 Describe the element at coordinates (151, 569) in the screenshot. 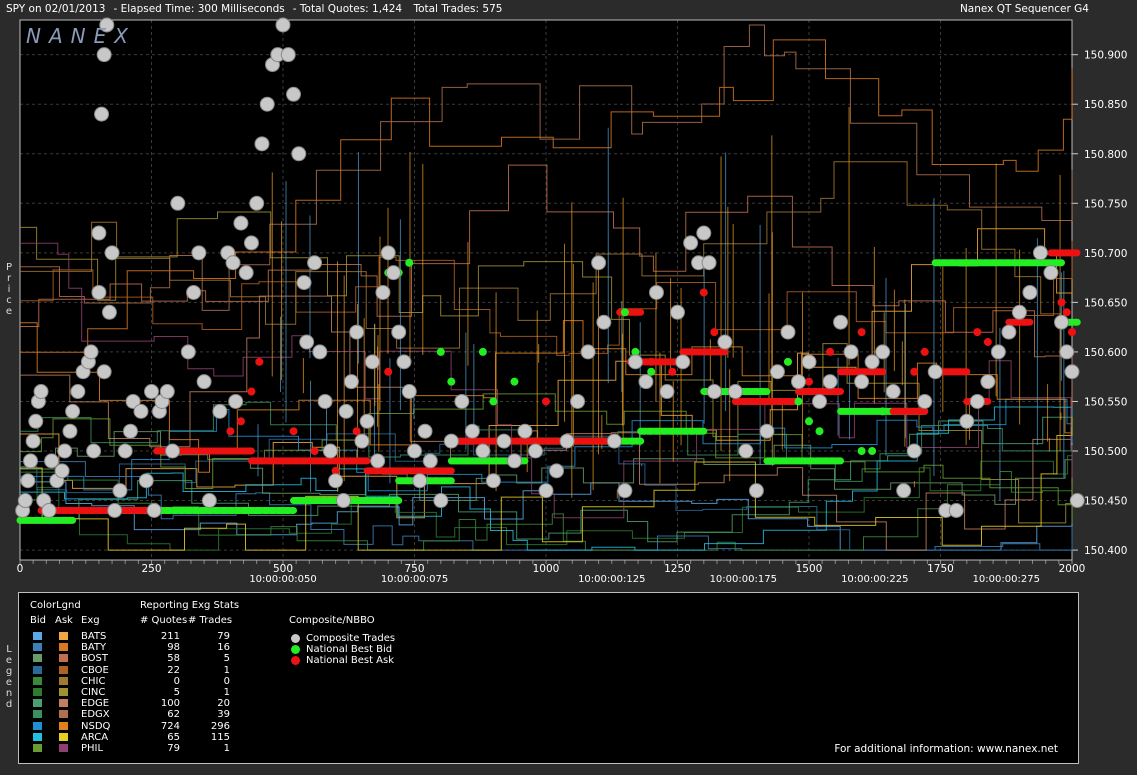

I see `x-tick-label: 250` at that location.